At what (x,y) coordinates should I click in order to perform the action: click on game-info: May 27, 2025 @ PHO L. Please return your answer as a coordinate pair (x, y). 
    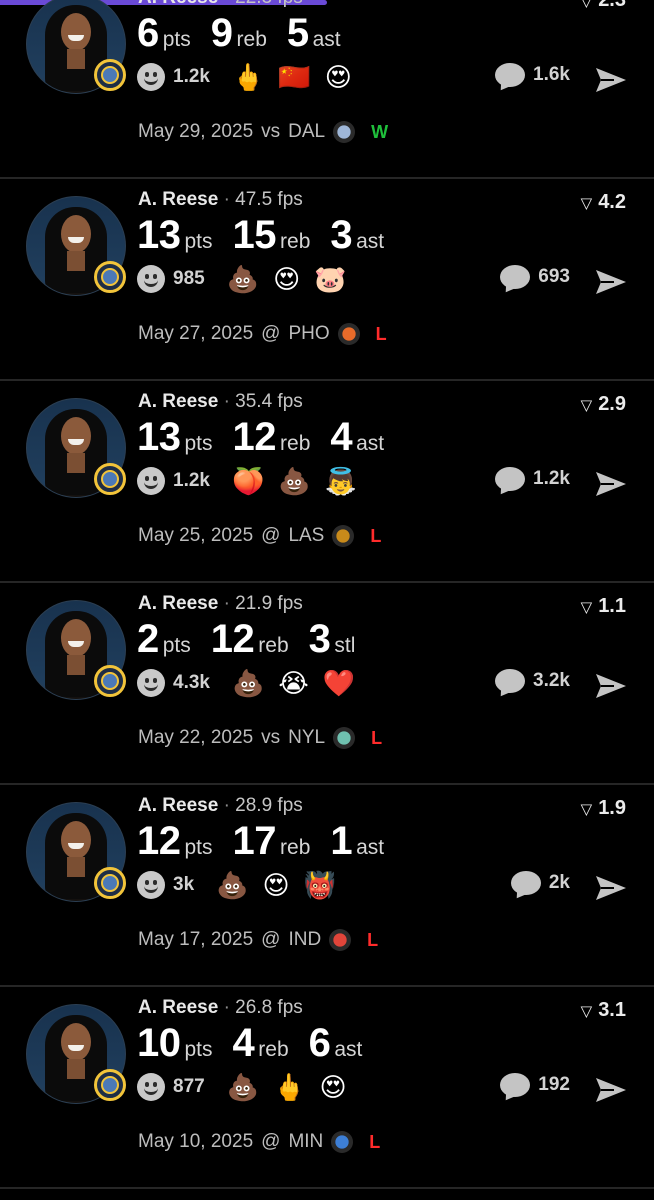
    Looking at the image, I should click on (262, 334).